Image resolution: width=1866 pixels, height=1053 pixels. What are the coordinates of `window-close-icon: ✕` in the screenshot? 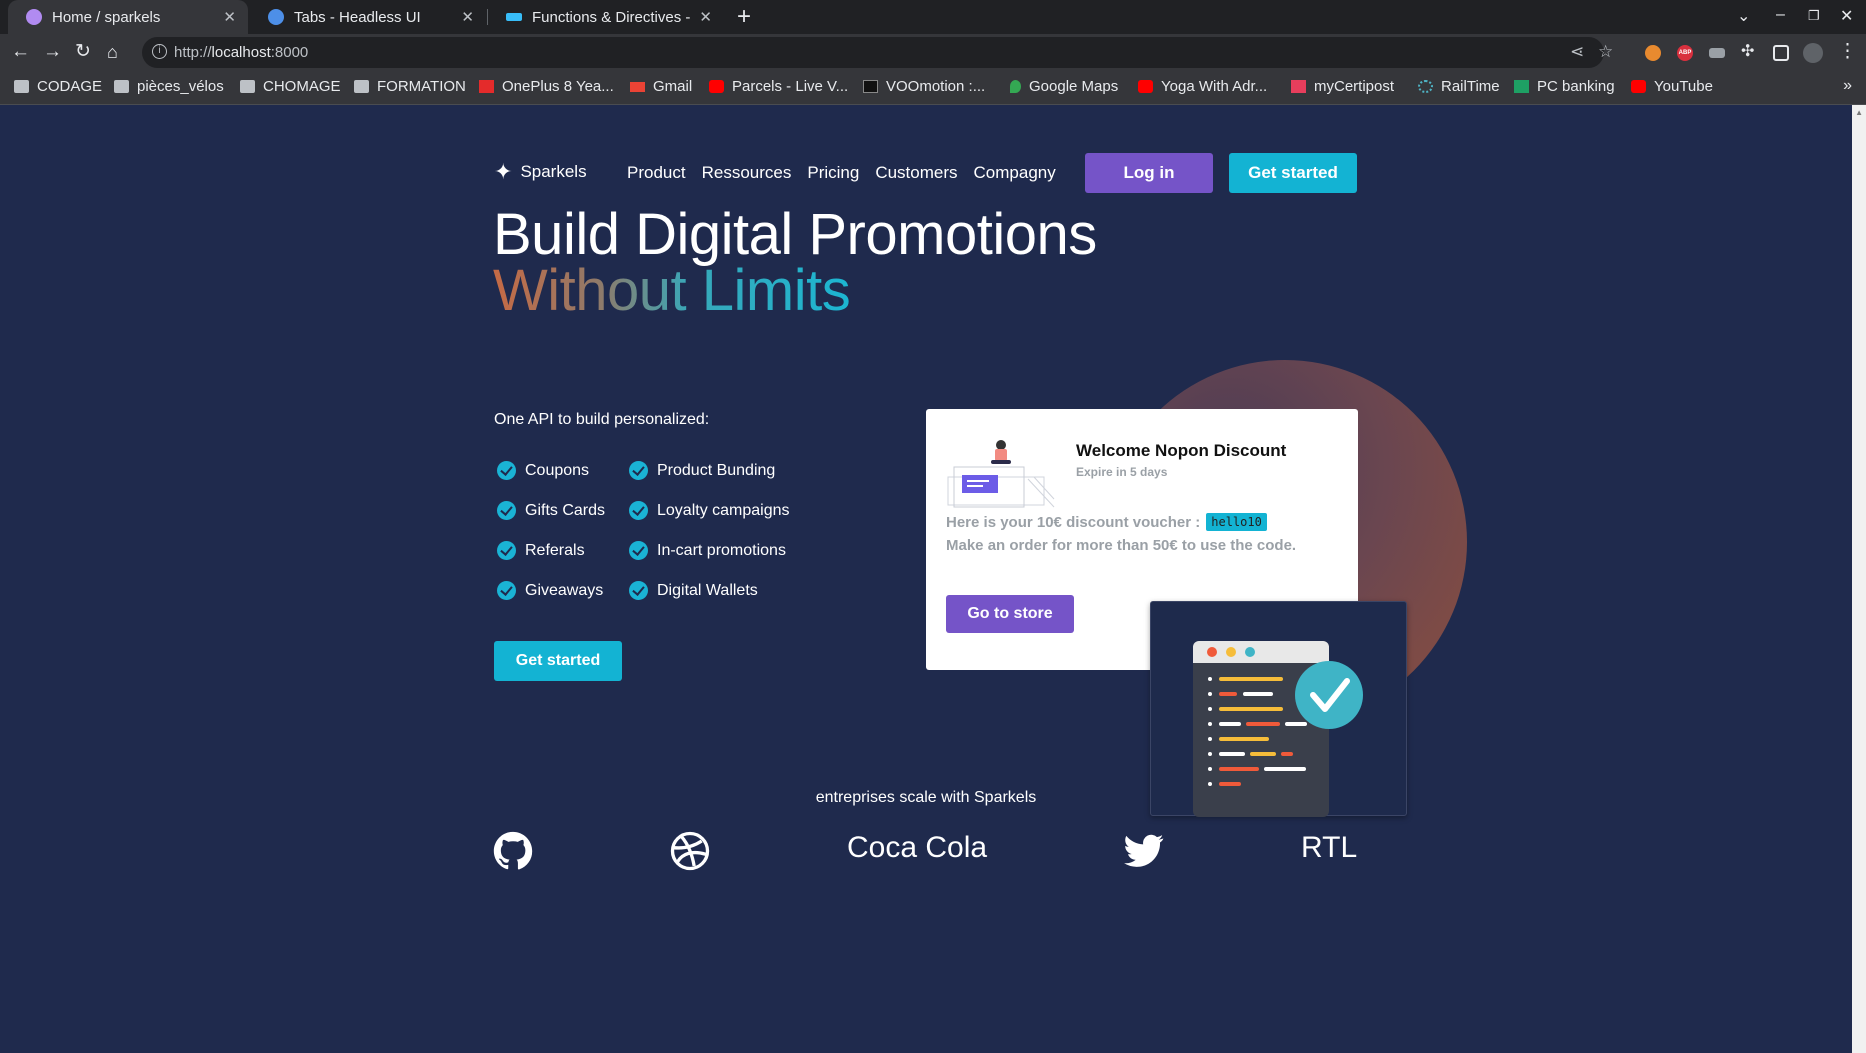 It's located at (1846, 16).